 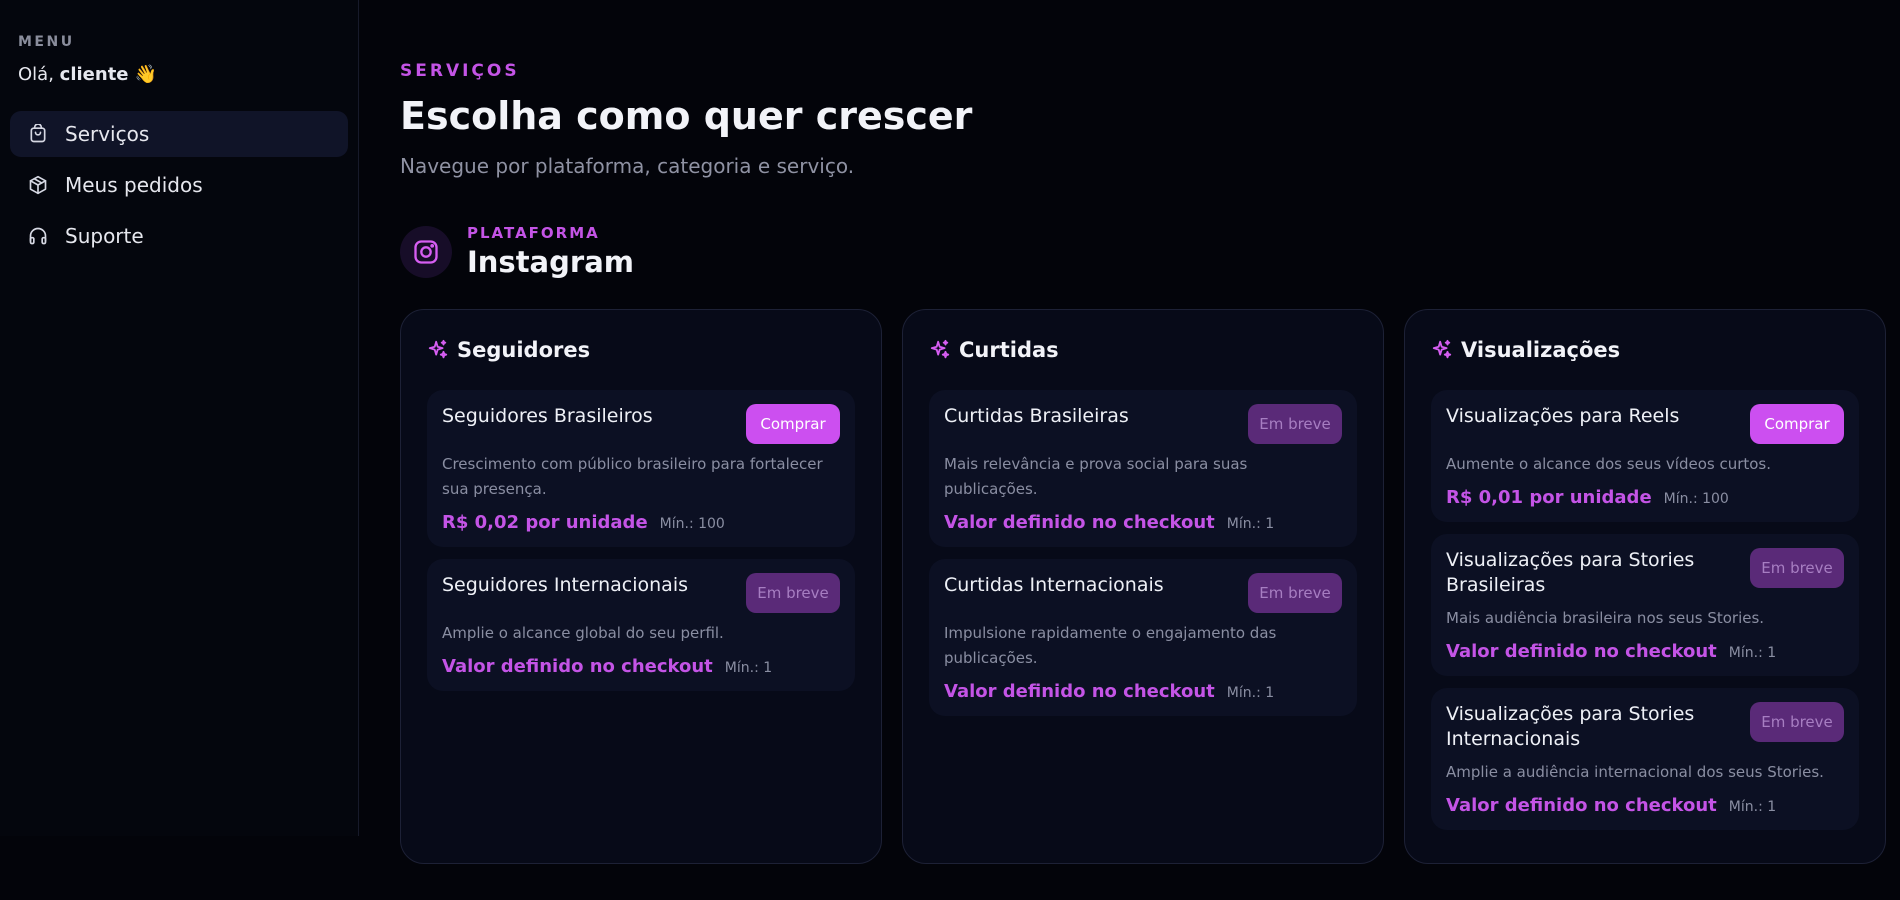 What do you see at coordinates (547, 416) in the screenshot?
I see `service-name: Seguidores Brasileiros` at bounding box center [547, 416].